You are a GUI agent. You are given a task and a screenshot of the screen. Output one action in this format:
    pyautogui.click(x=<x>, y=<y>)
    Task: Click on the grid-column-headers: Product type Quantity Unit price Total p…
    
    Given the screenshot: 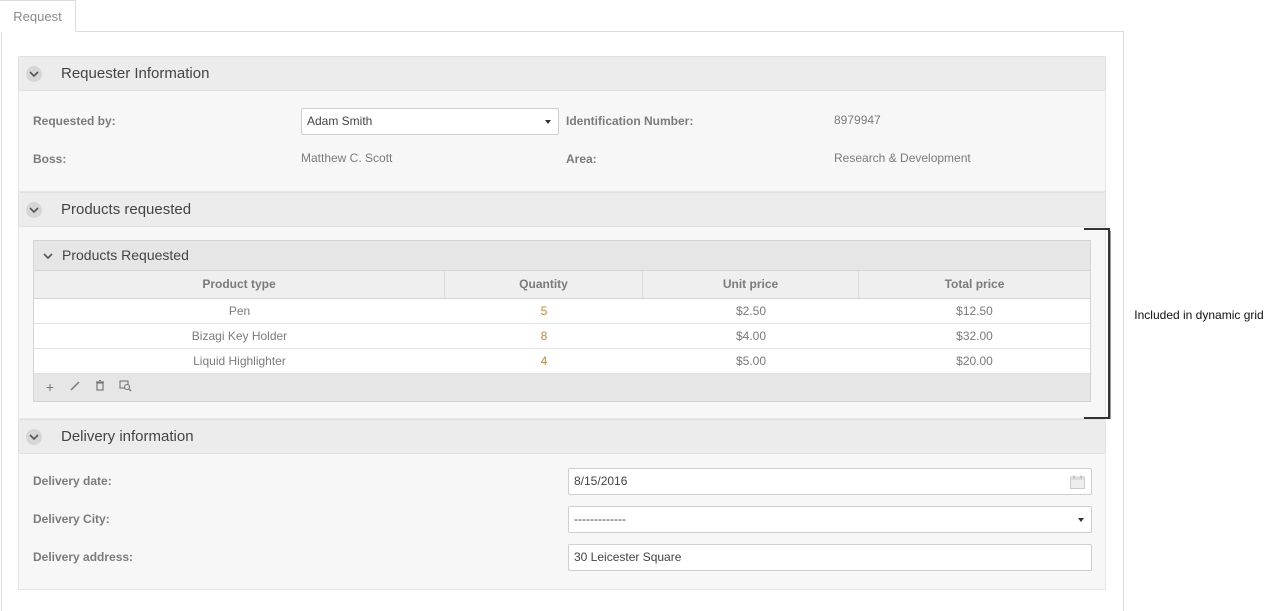 What is the action you would take?
    pyautogui.click(x=562, y=285)
    